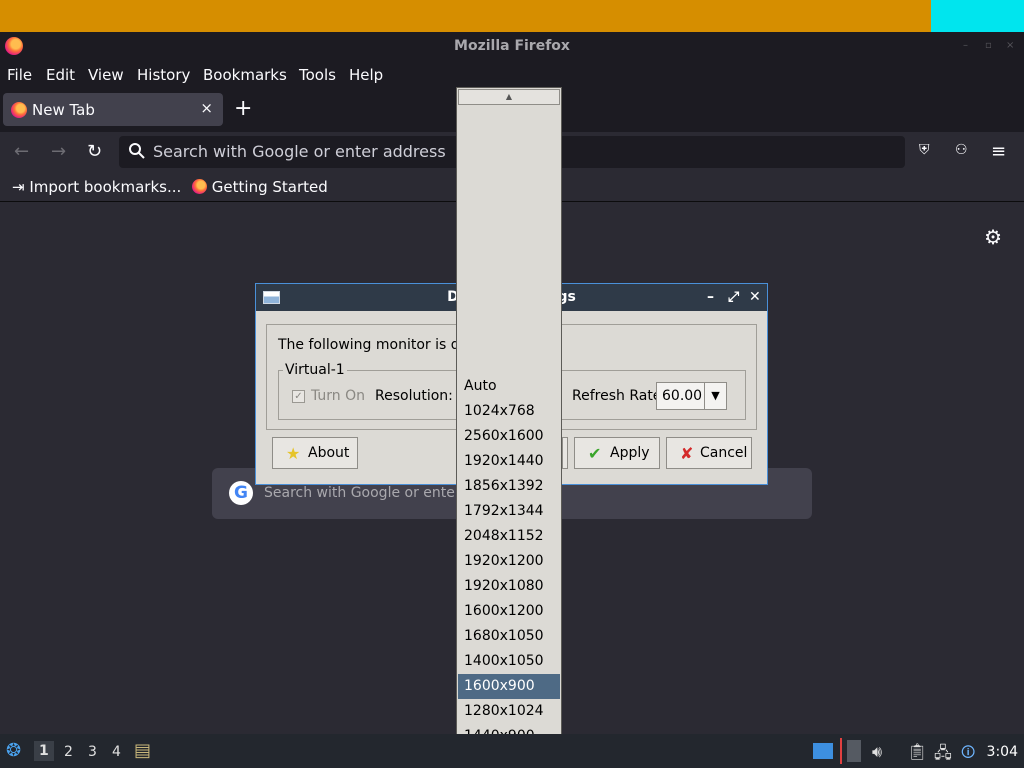 This screenshot has height=768, width=1024. I want to click on refresh-rate-select: 60.00 ▼, so click(691, 396).